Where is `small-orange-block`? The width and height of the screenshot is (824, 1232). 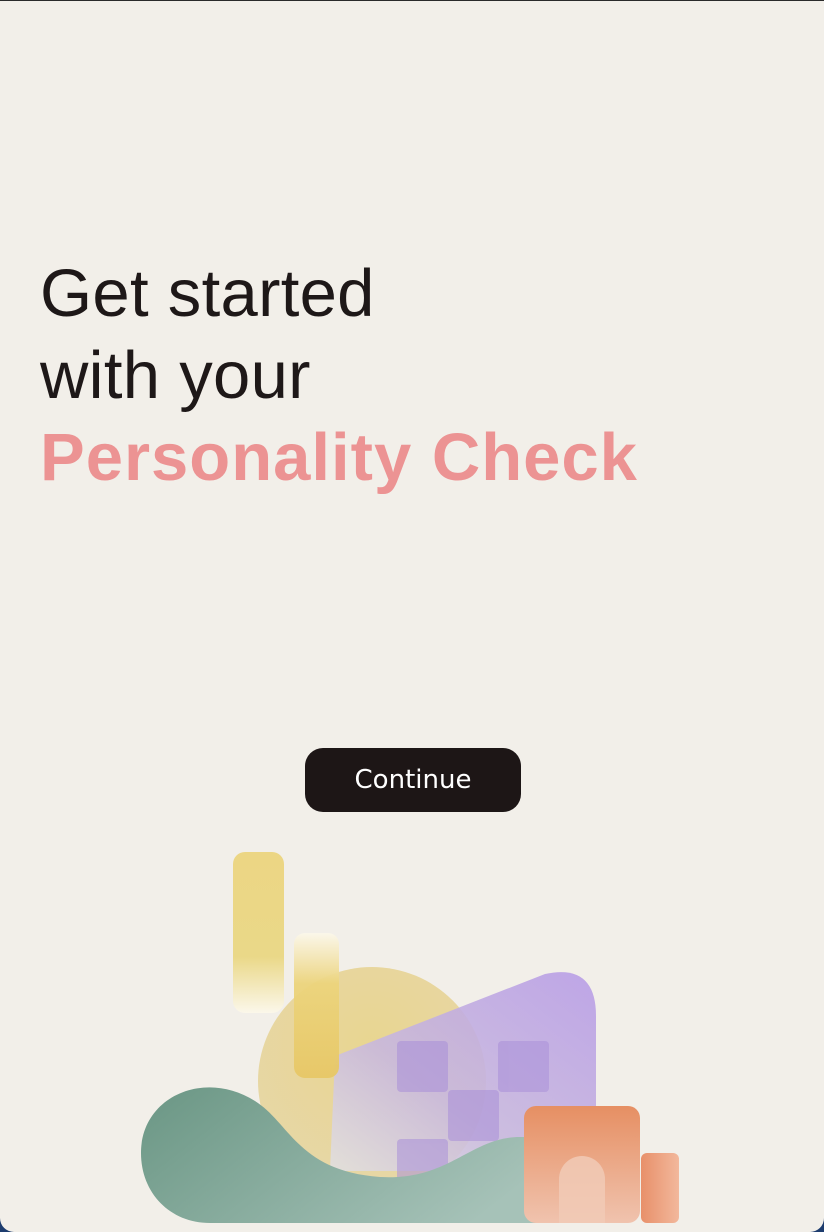 small-orange-block is located at coordinates (660, 1188).